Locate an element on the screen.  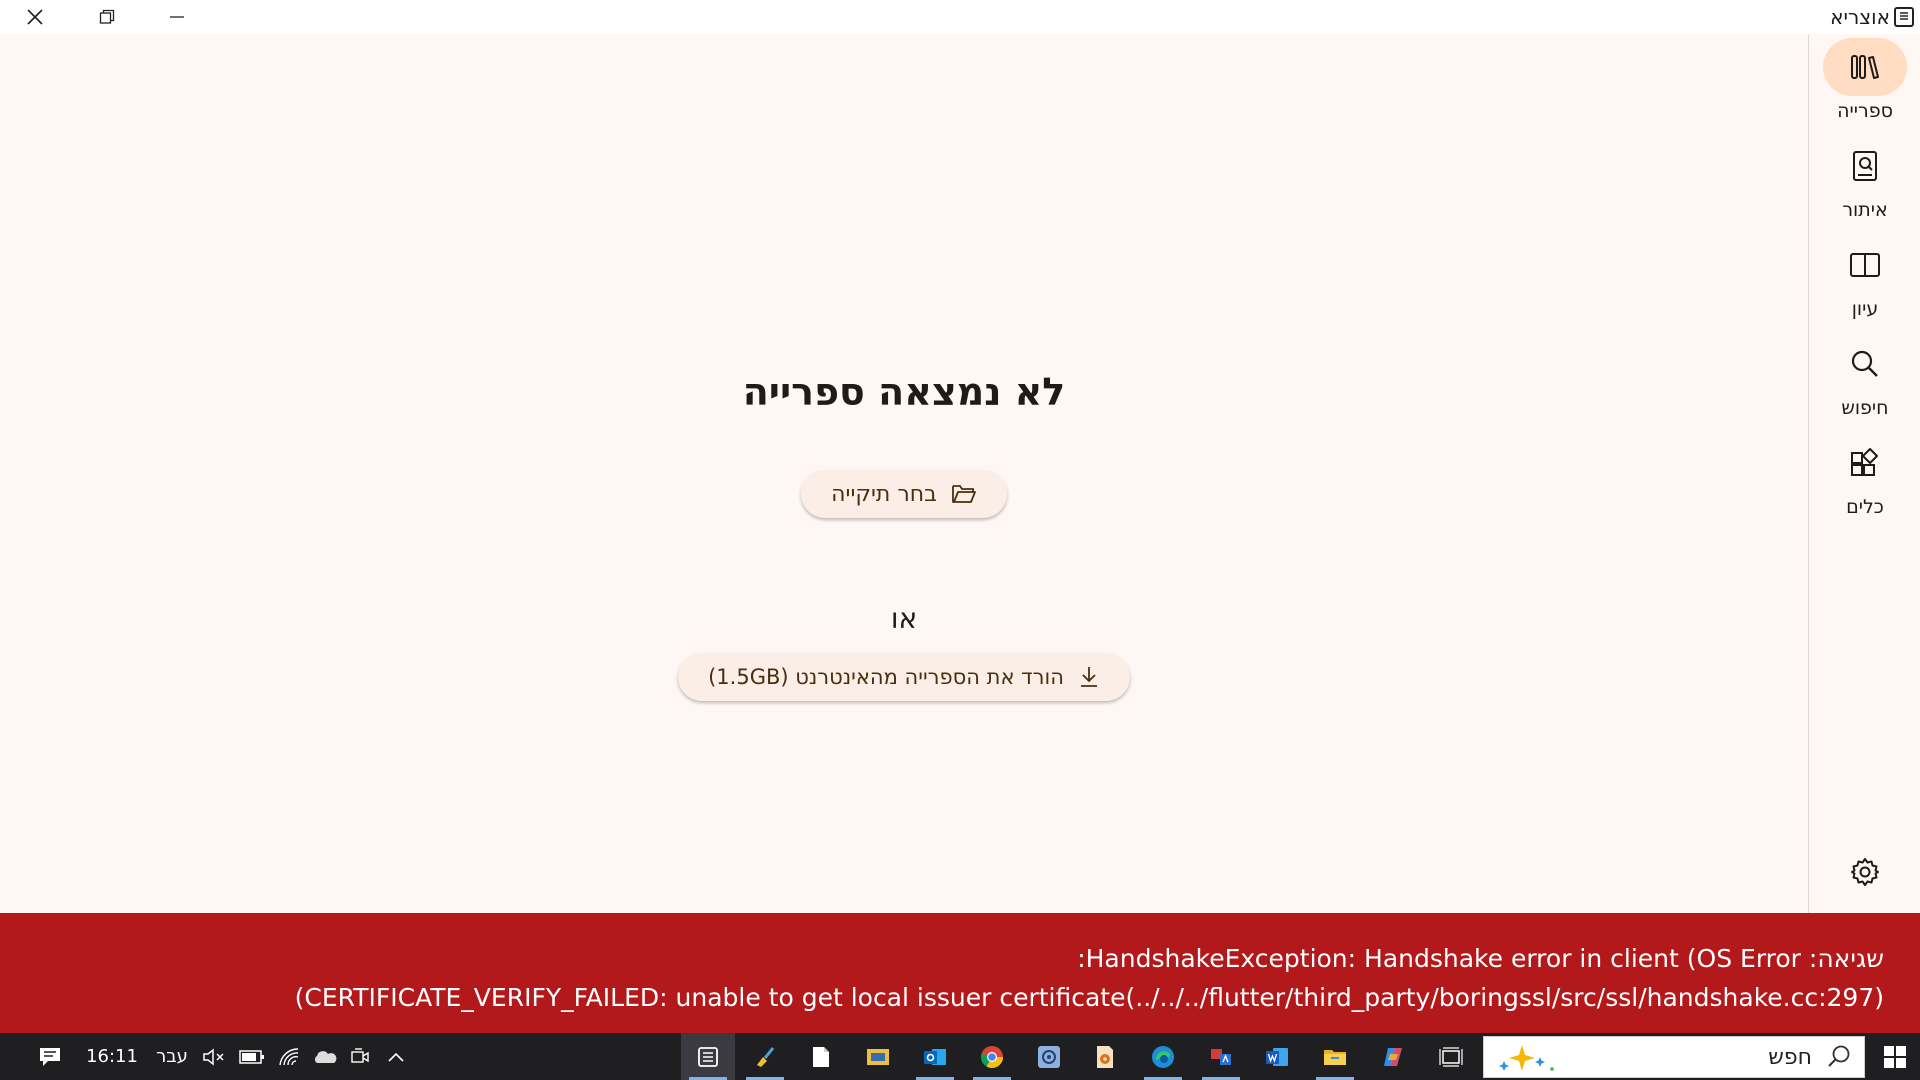
sparkle-icon is located at coordinates (1526, 1058).